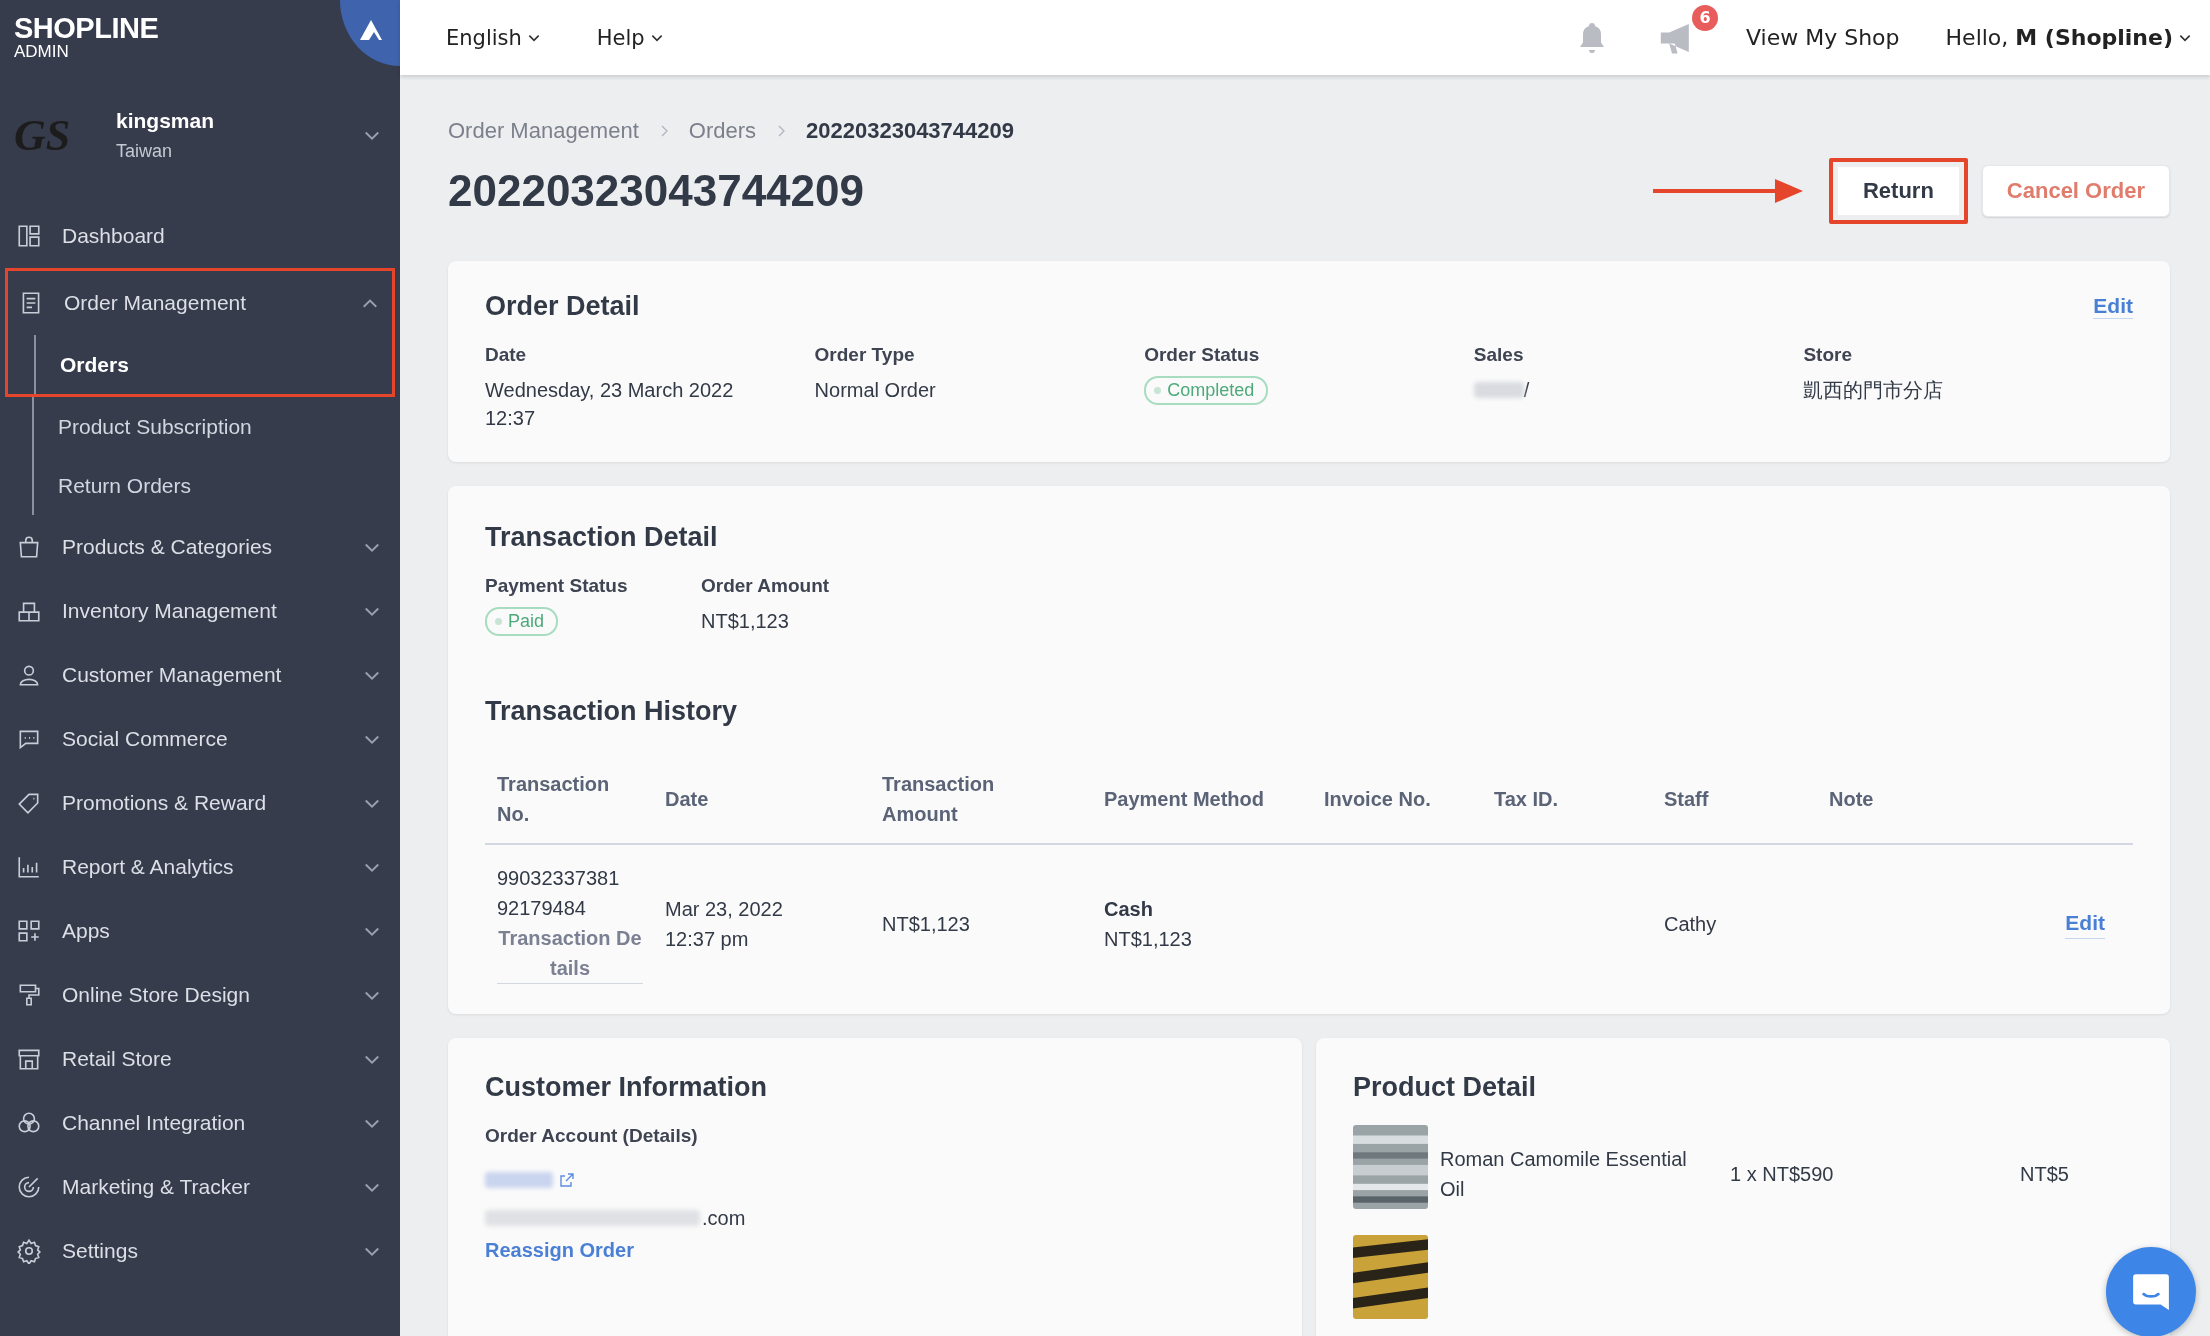 This screenshot has height=1336, width=2210. What do you see at coordinates (214, 485) in the screenshot?
I see `sidebar-subitem: Return Orders` at bounding box center [214, 485].